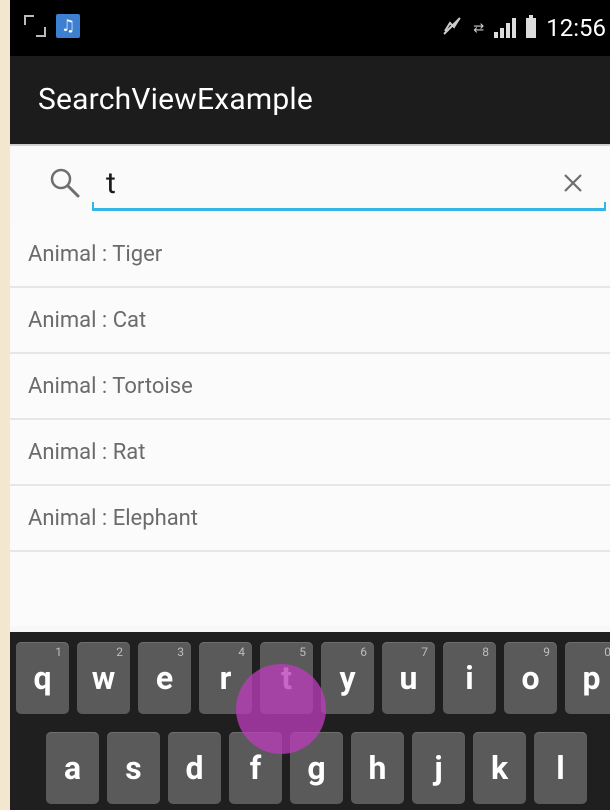 The height and width of the screenshot is (810, 610). I want to click on key-p: 0p, so click(587, 678).